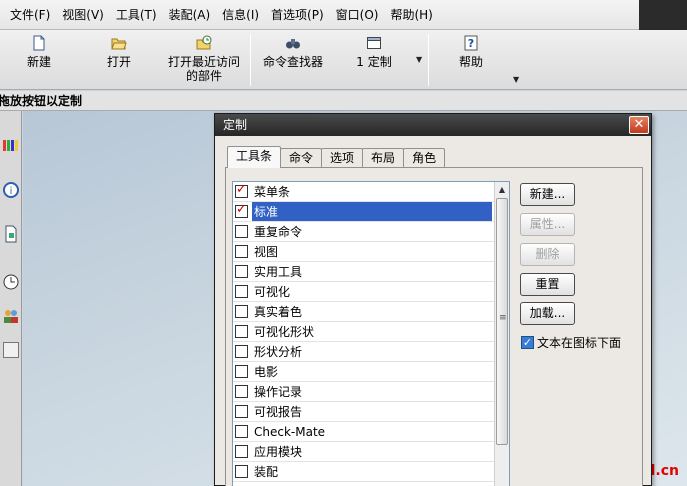 The width and height of the screenshot is (687, 486). What do you see at coordinates (11, 144) in the screenshot?
I see `assembly-navigator-icon` at bounding box center [11, 144].